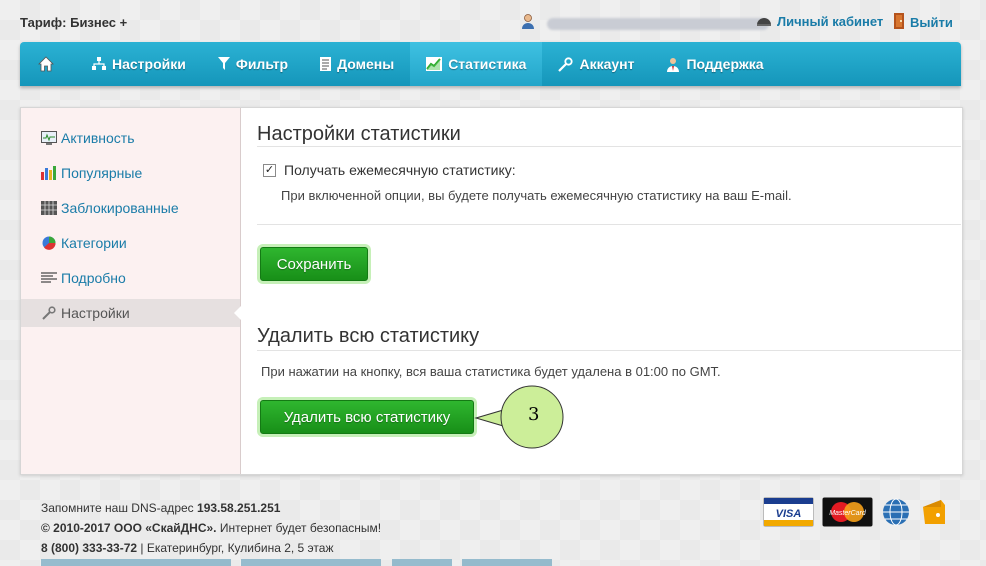 Image resolution: width=986 pixels, height=566 pixels. What do you see at coordinates (102, 173) in the screenshot?
I see `sidebar-item-label: Популярные` at bounding box center [102, 173].